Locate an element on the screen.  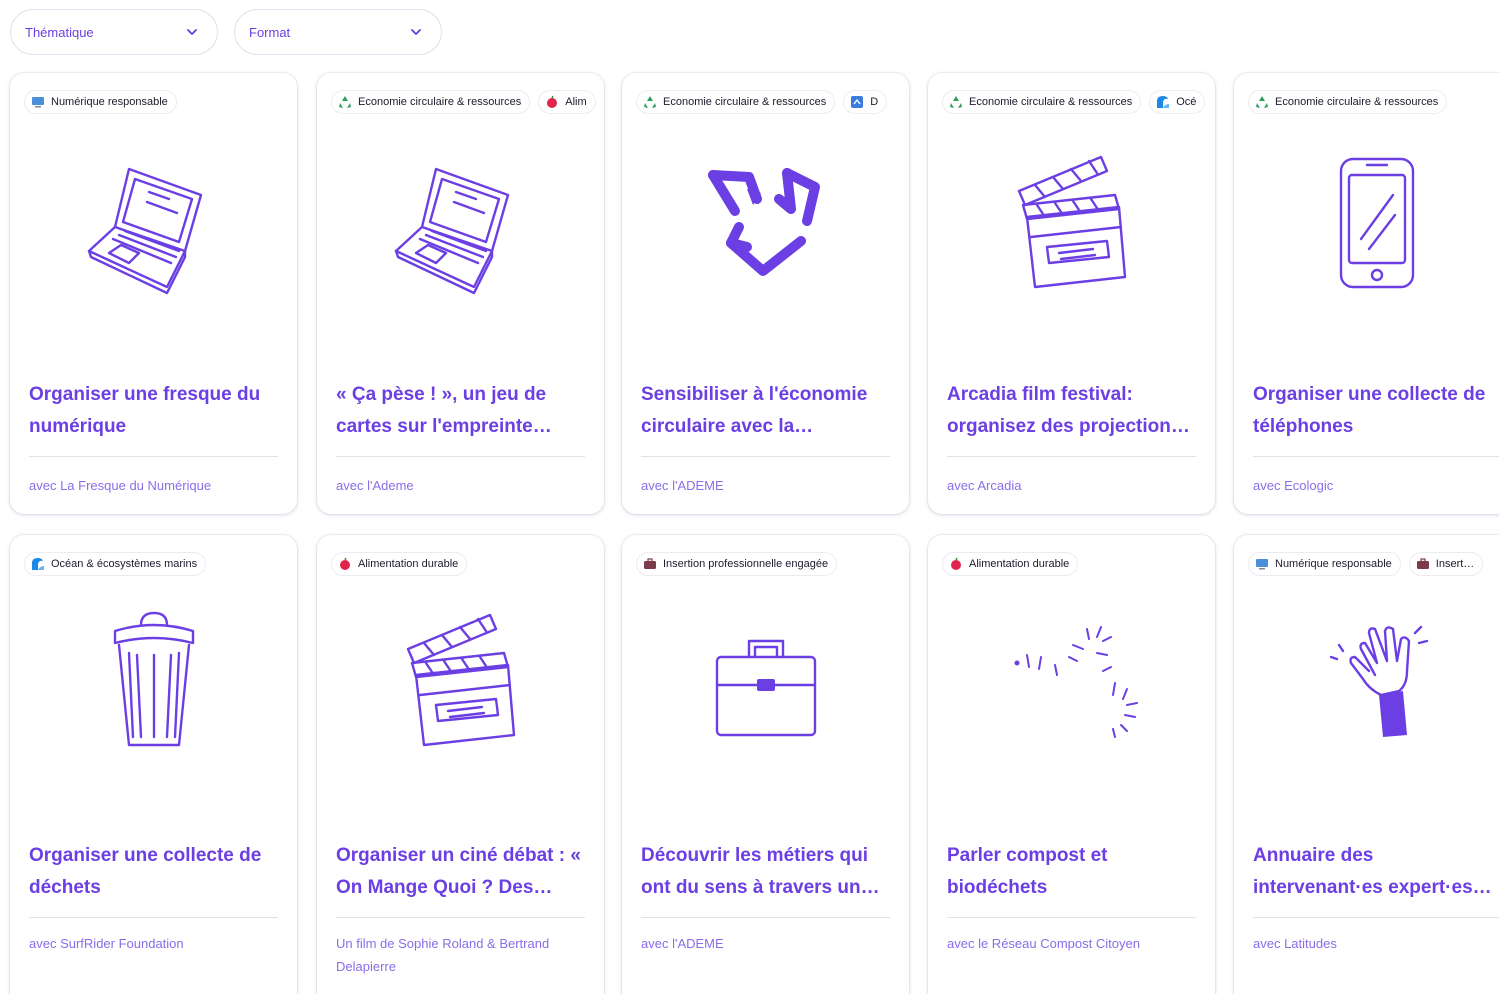
thematique-dropdown: Thématique is located at coordinates (114, 32).